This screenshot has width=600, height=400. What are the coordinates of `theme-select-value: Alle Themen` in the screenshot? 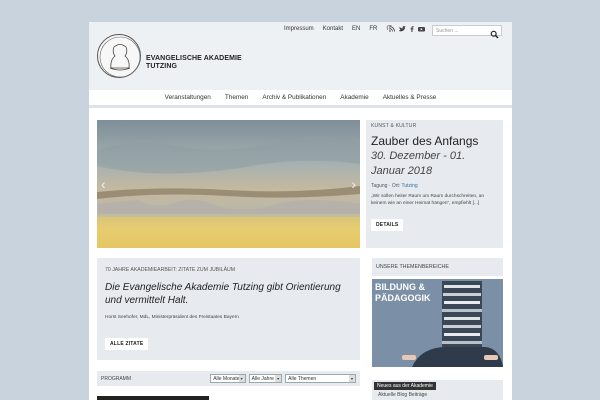 It's located at (302, 378).